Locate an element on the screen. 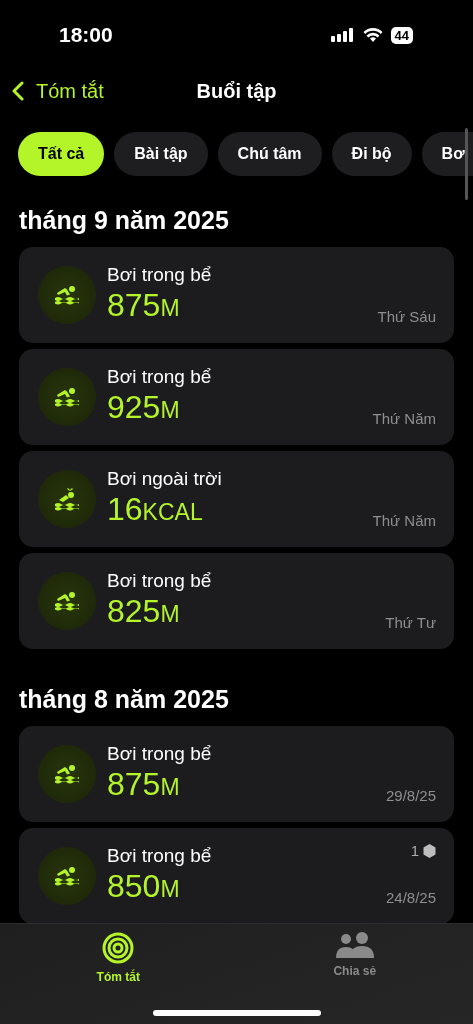 The image size is (473, 1024). workout-card: Bơi trong bể 875M Thứ Sáu is located at coordinates (236, 295).